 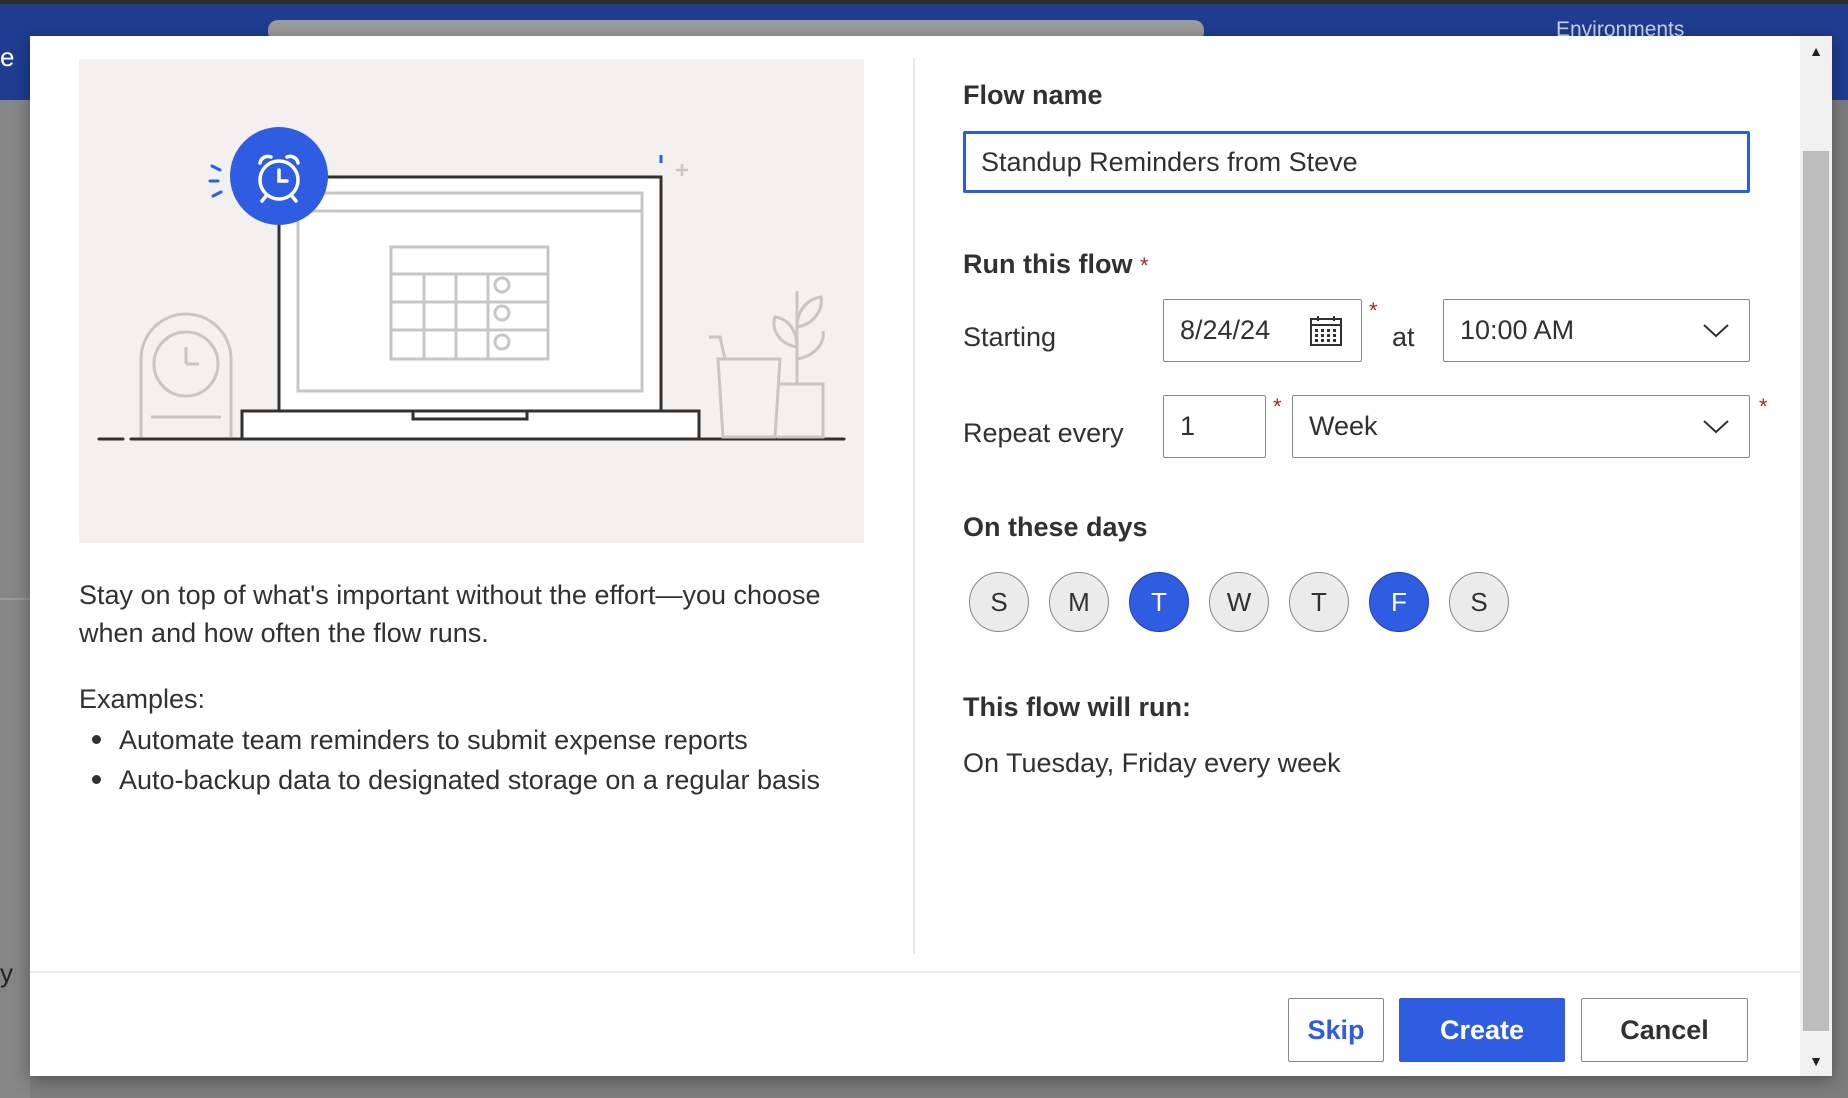 I want to click on vertical-scrollbar: ▲ ▼, so click(x=1816, y=556).